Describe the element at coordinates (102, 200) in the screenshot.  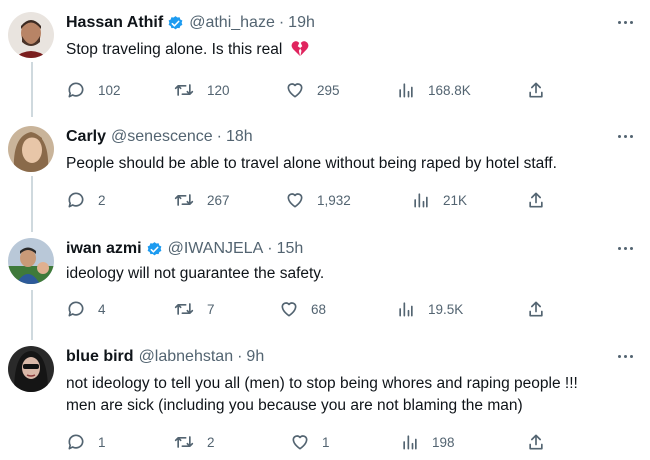
I see `reply-count: 2` at that location.